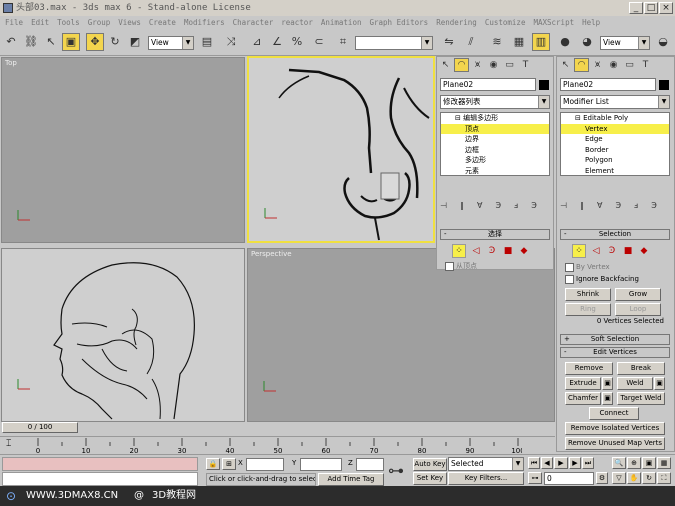 Image resolution: width=675 pixels, height=506 pixels. What do you see at coordinates (615, 443) in the screenshot?
I see `remove-unused-map-verts-button: Remove Unused Map Verts` at bounding box center [615, 443].